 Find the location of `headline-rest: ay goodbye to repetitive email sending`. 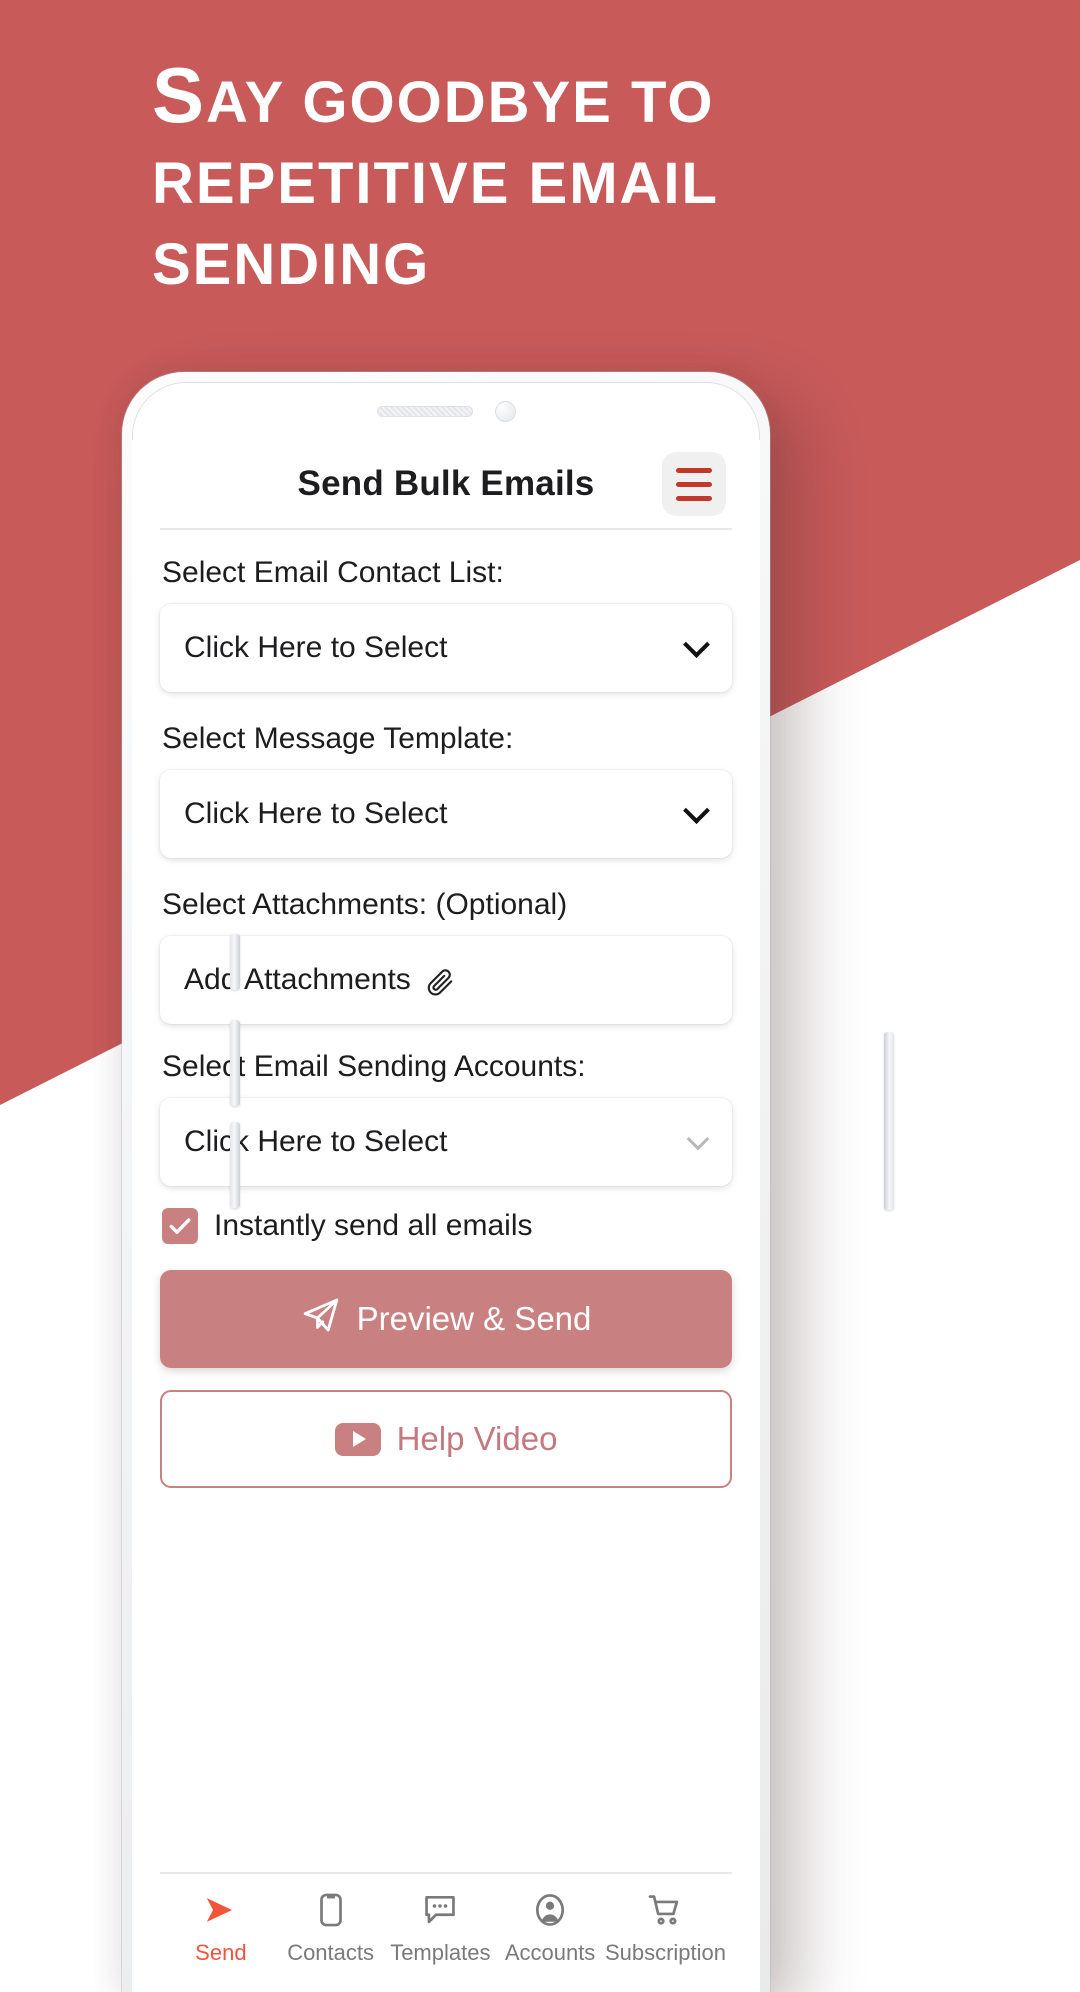

headline-rest: ay goodbye to repetitive email sending is located at coordinates (435, 183).